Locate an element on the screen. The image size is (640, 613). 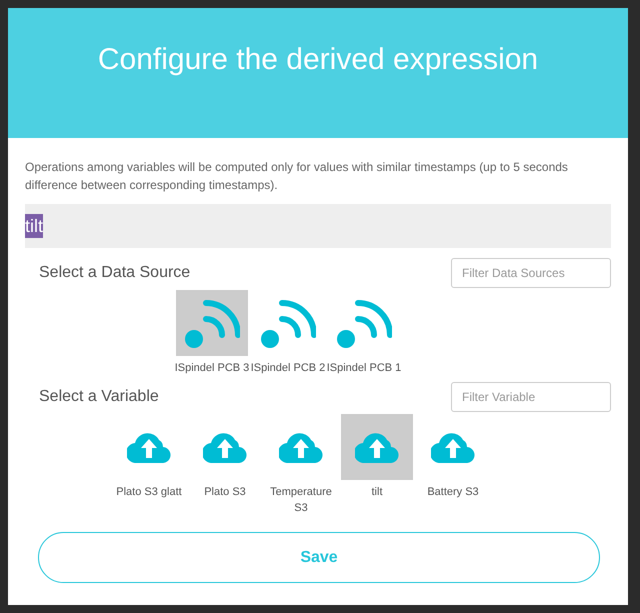
variable-tile is located at coordinates (377, 447).